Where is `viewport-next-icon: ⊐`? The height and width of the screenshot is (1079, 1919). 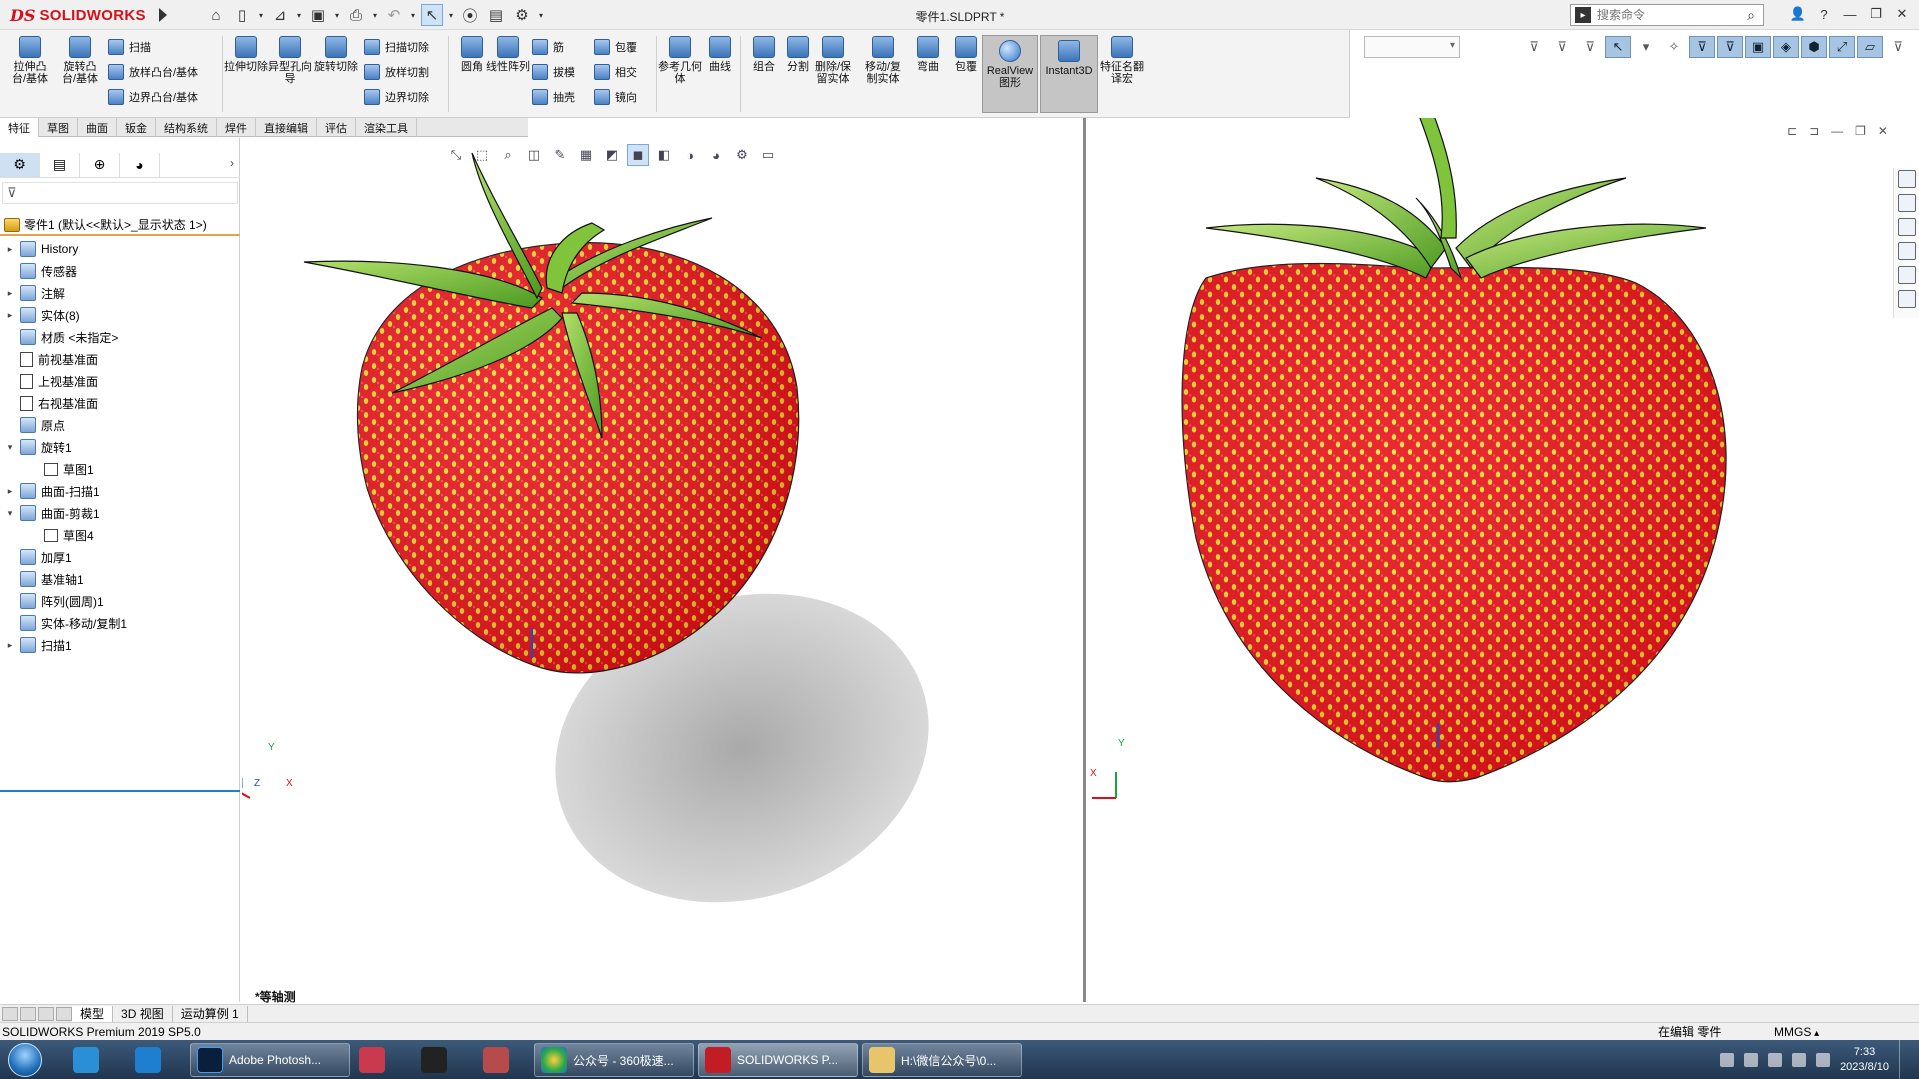
viewport-next-icon: ⊐ is located at coordinates (1814, 131).